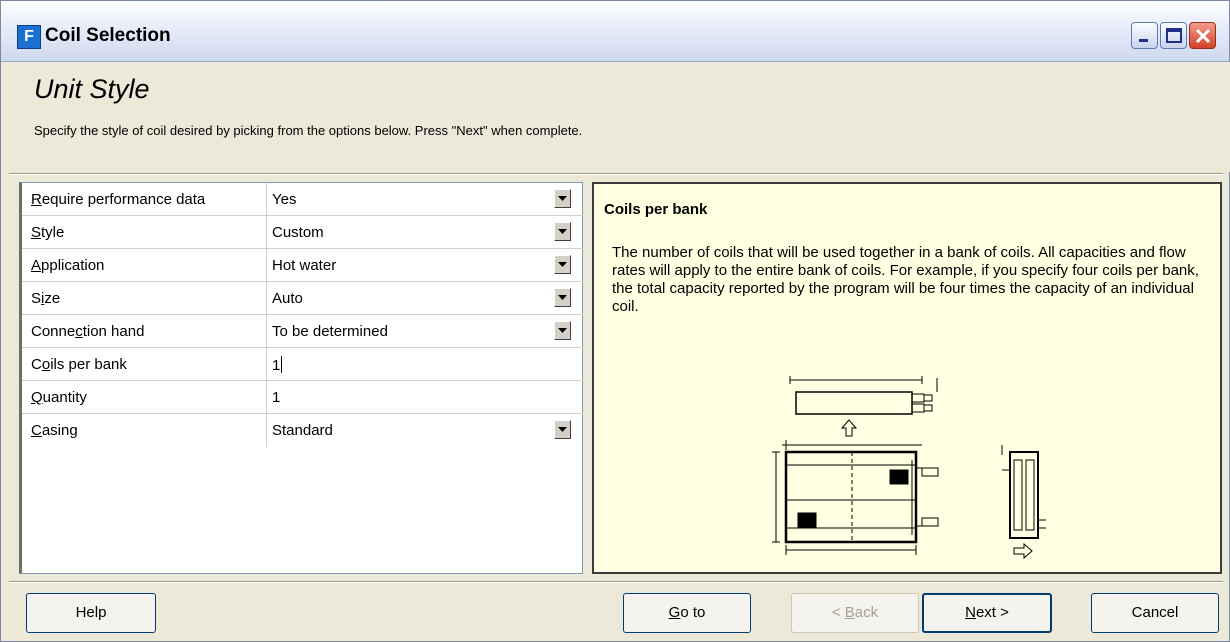  I want to click on next-button: Next >, so click(987, 613).